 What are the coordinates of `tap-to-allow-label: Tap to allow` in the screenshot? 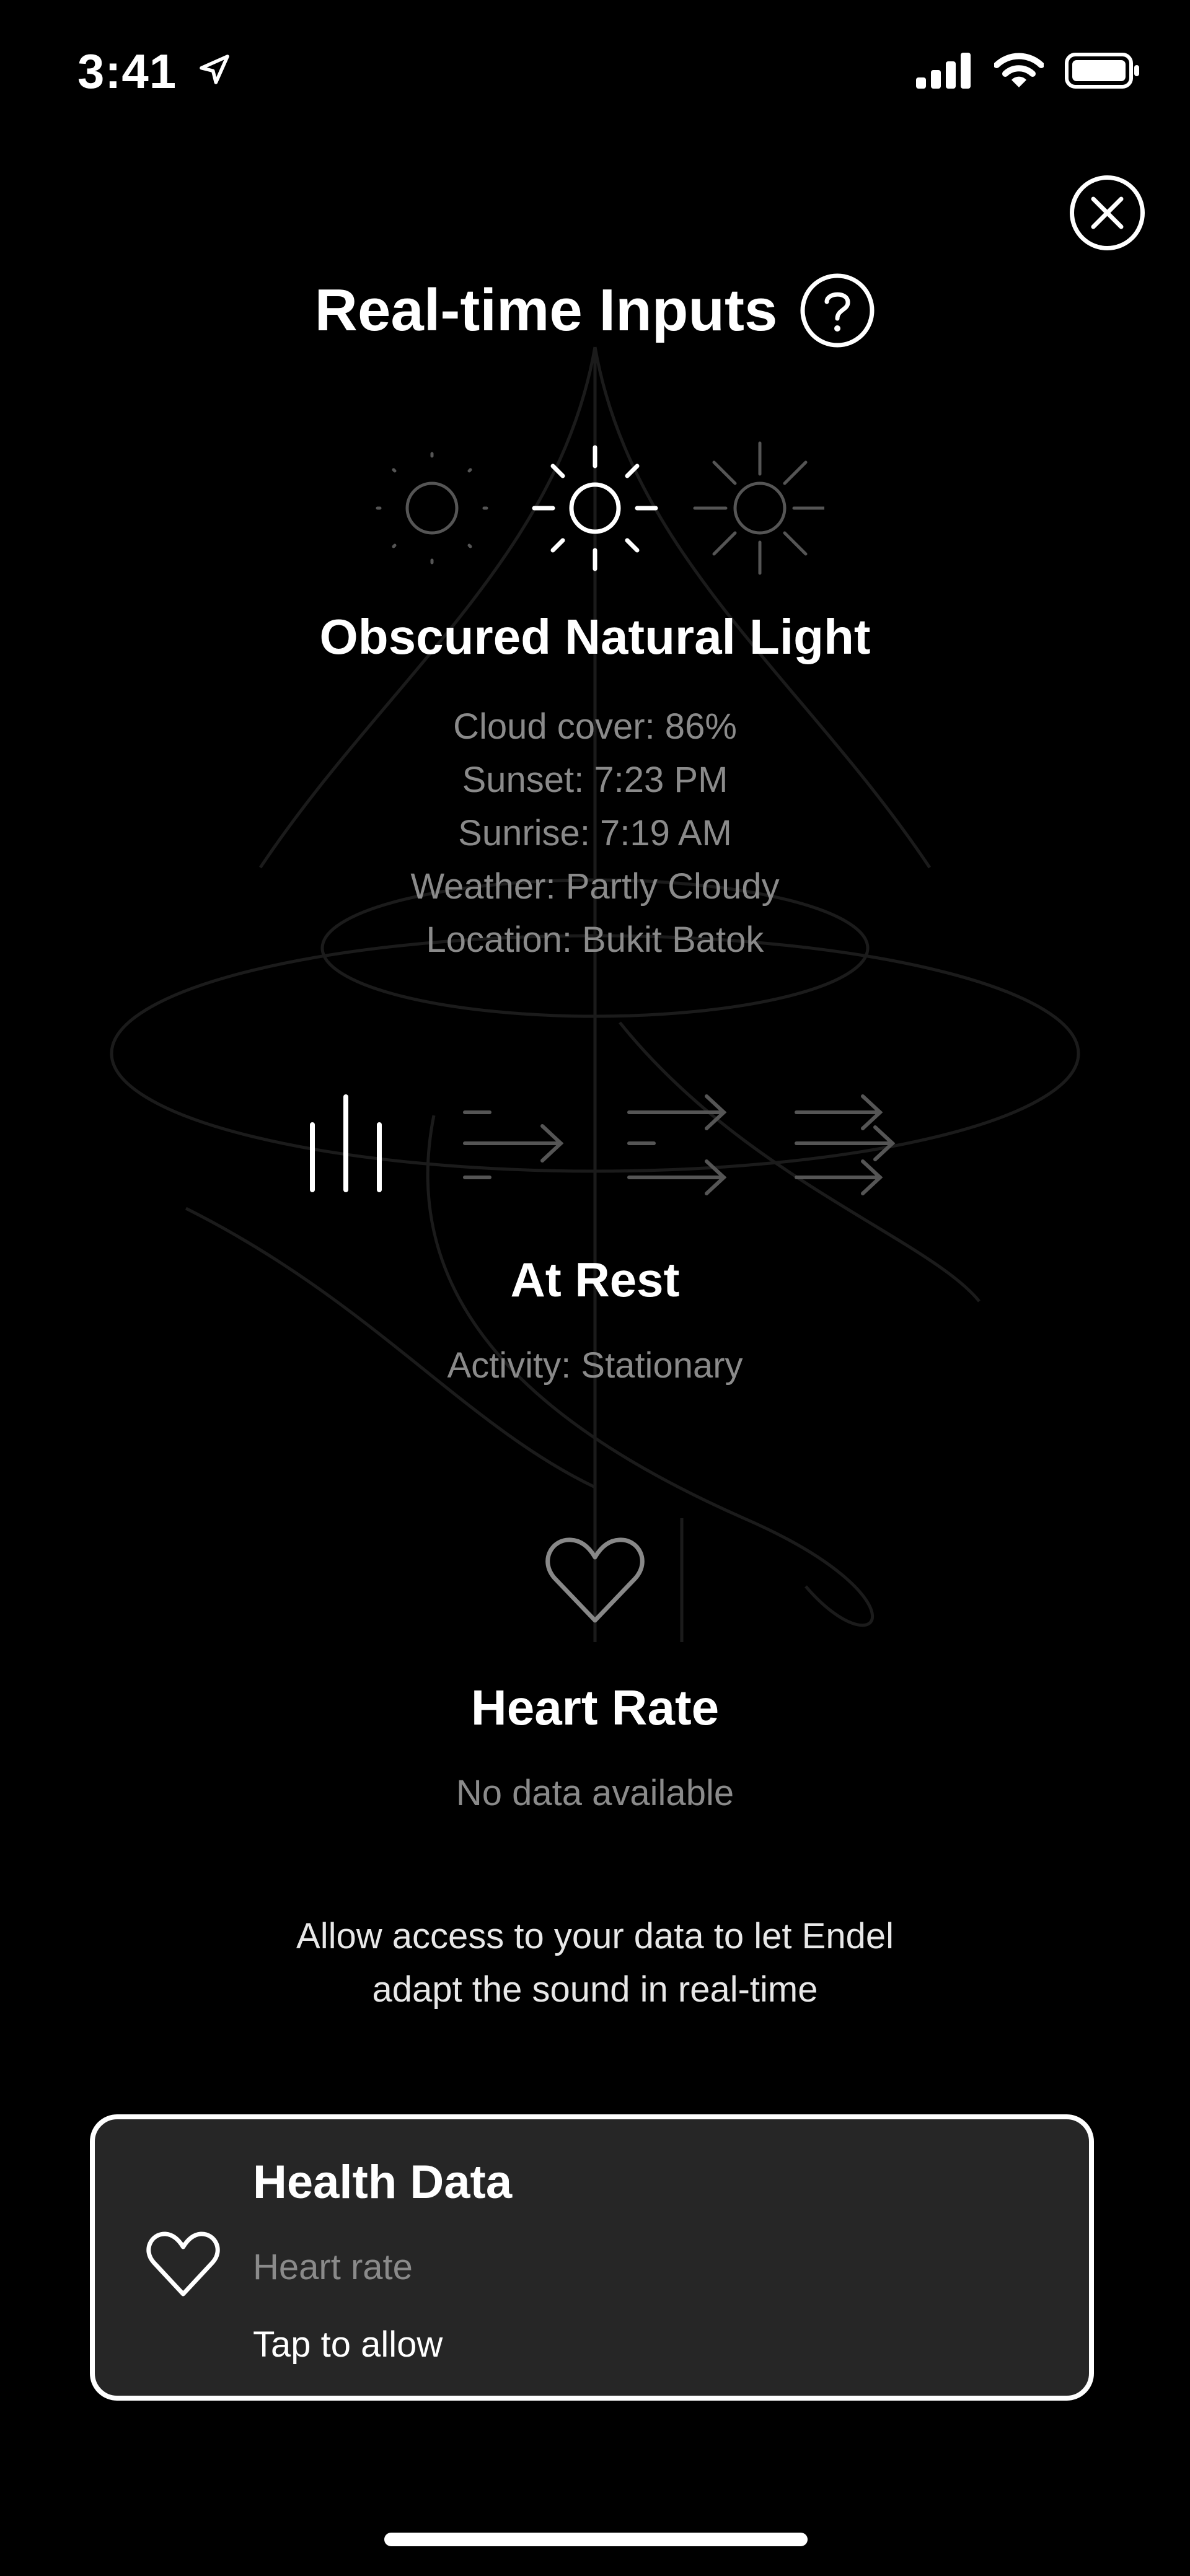 It's located at (348, 2345).